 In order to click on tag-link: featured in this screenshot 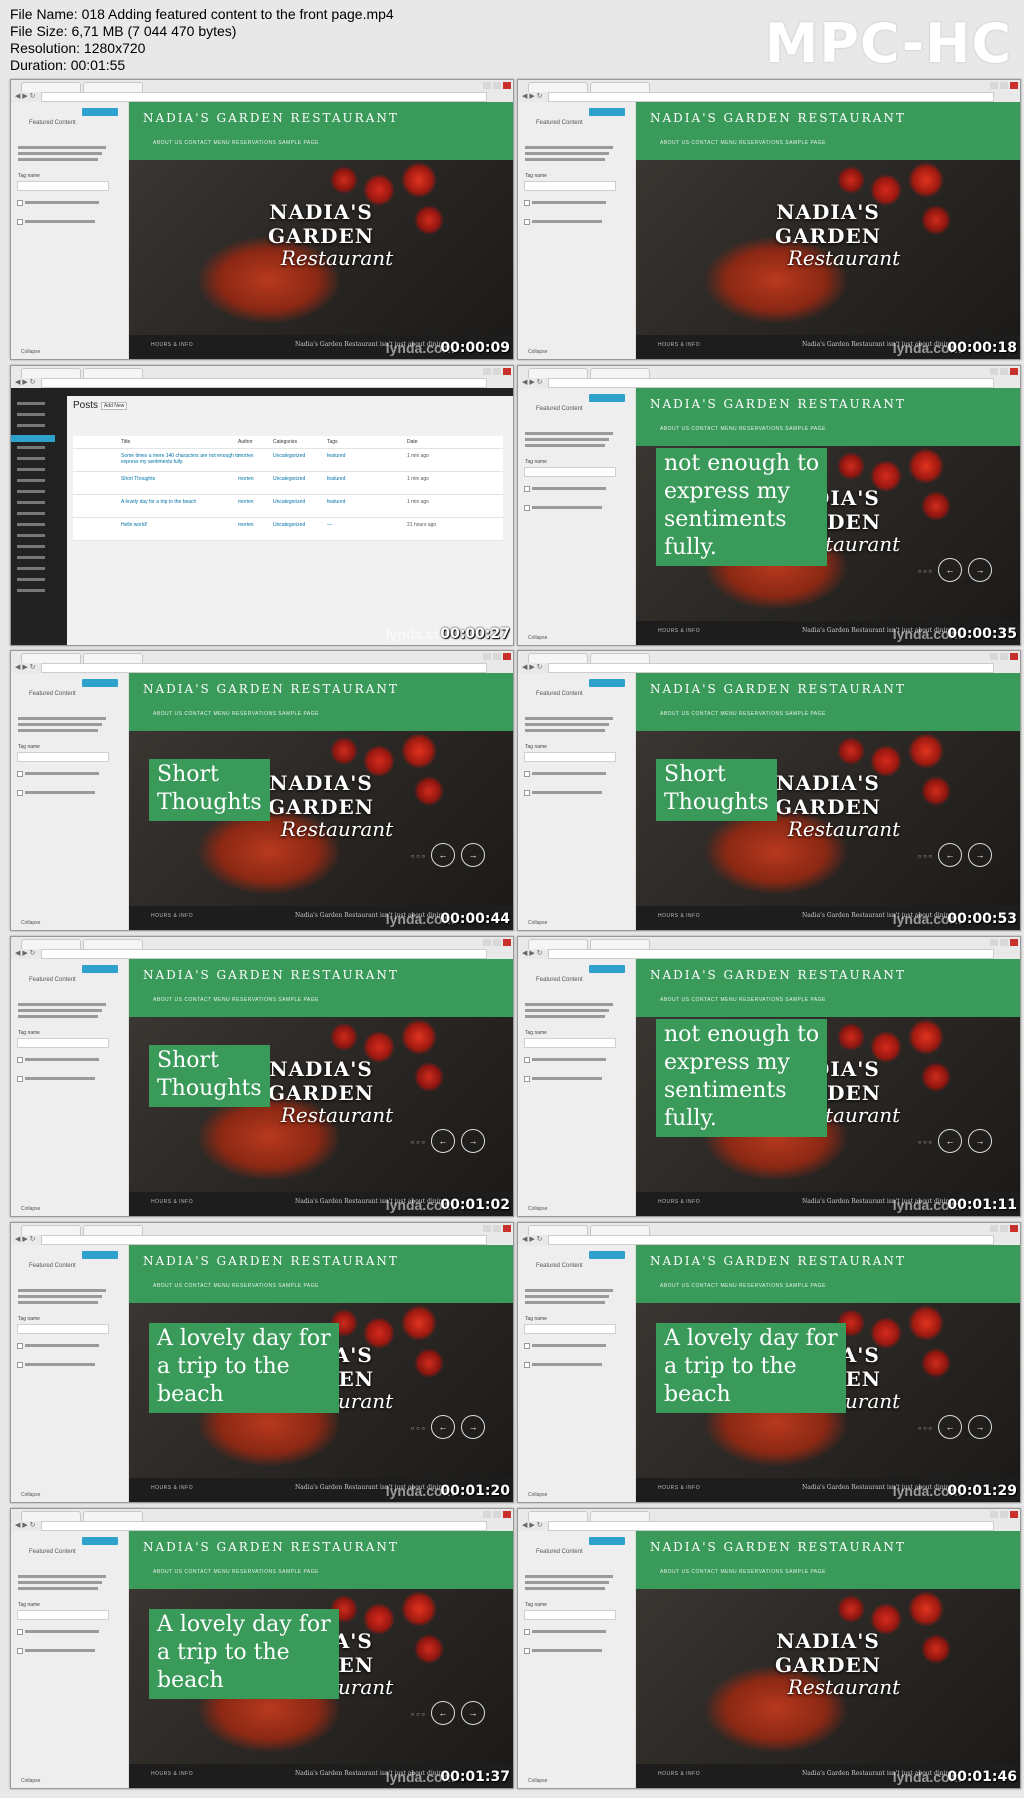, I will do `click(336, 502)`.